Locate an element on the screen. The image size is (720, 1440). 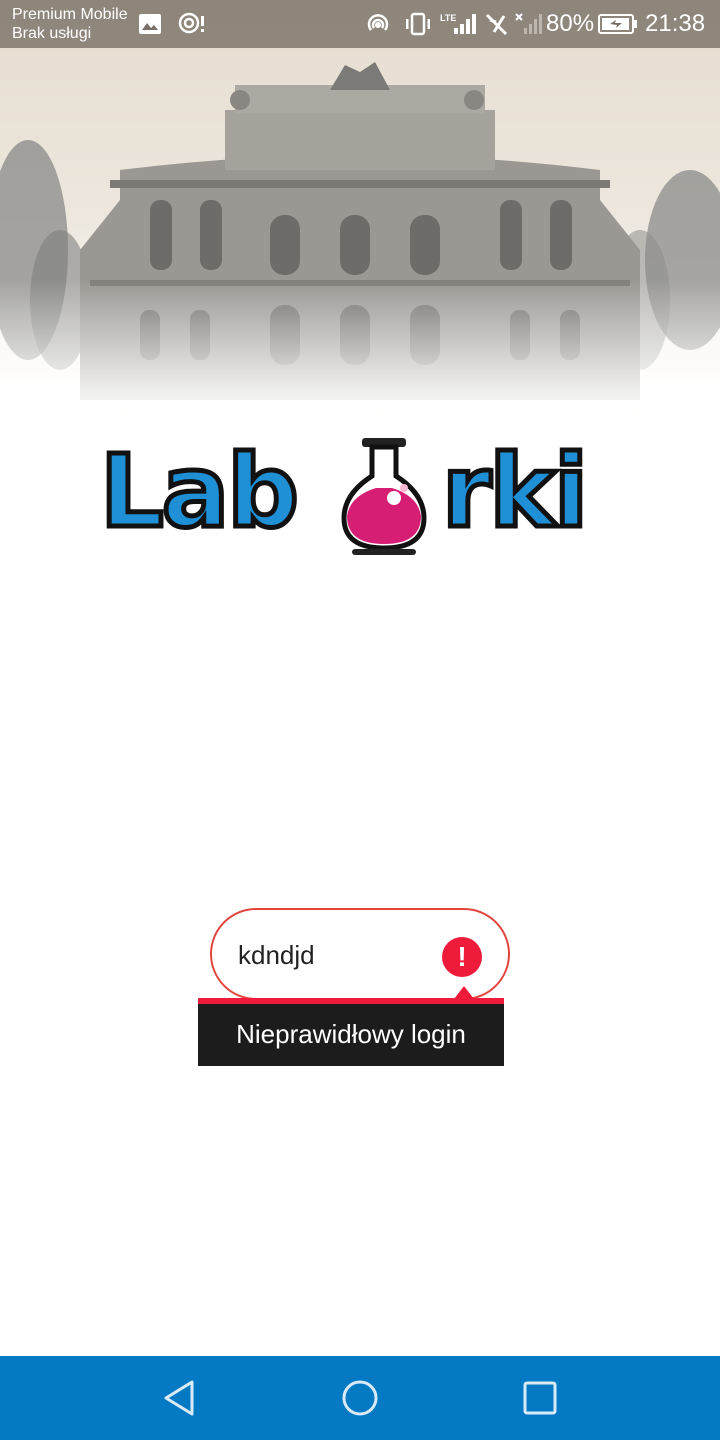
back-icon is located at coordinates (180, 1398).